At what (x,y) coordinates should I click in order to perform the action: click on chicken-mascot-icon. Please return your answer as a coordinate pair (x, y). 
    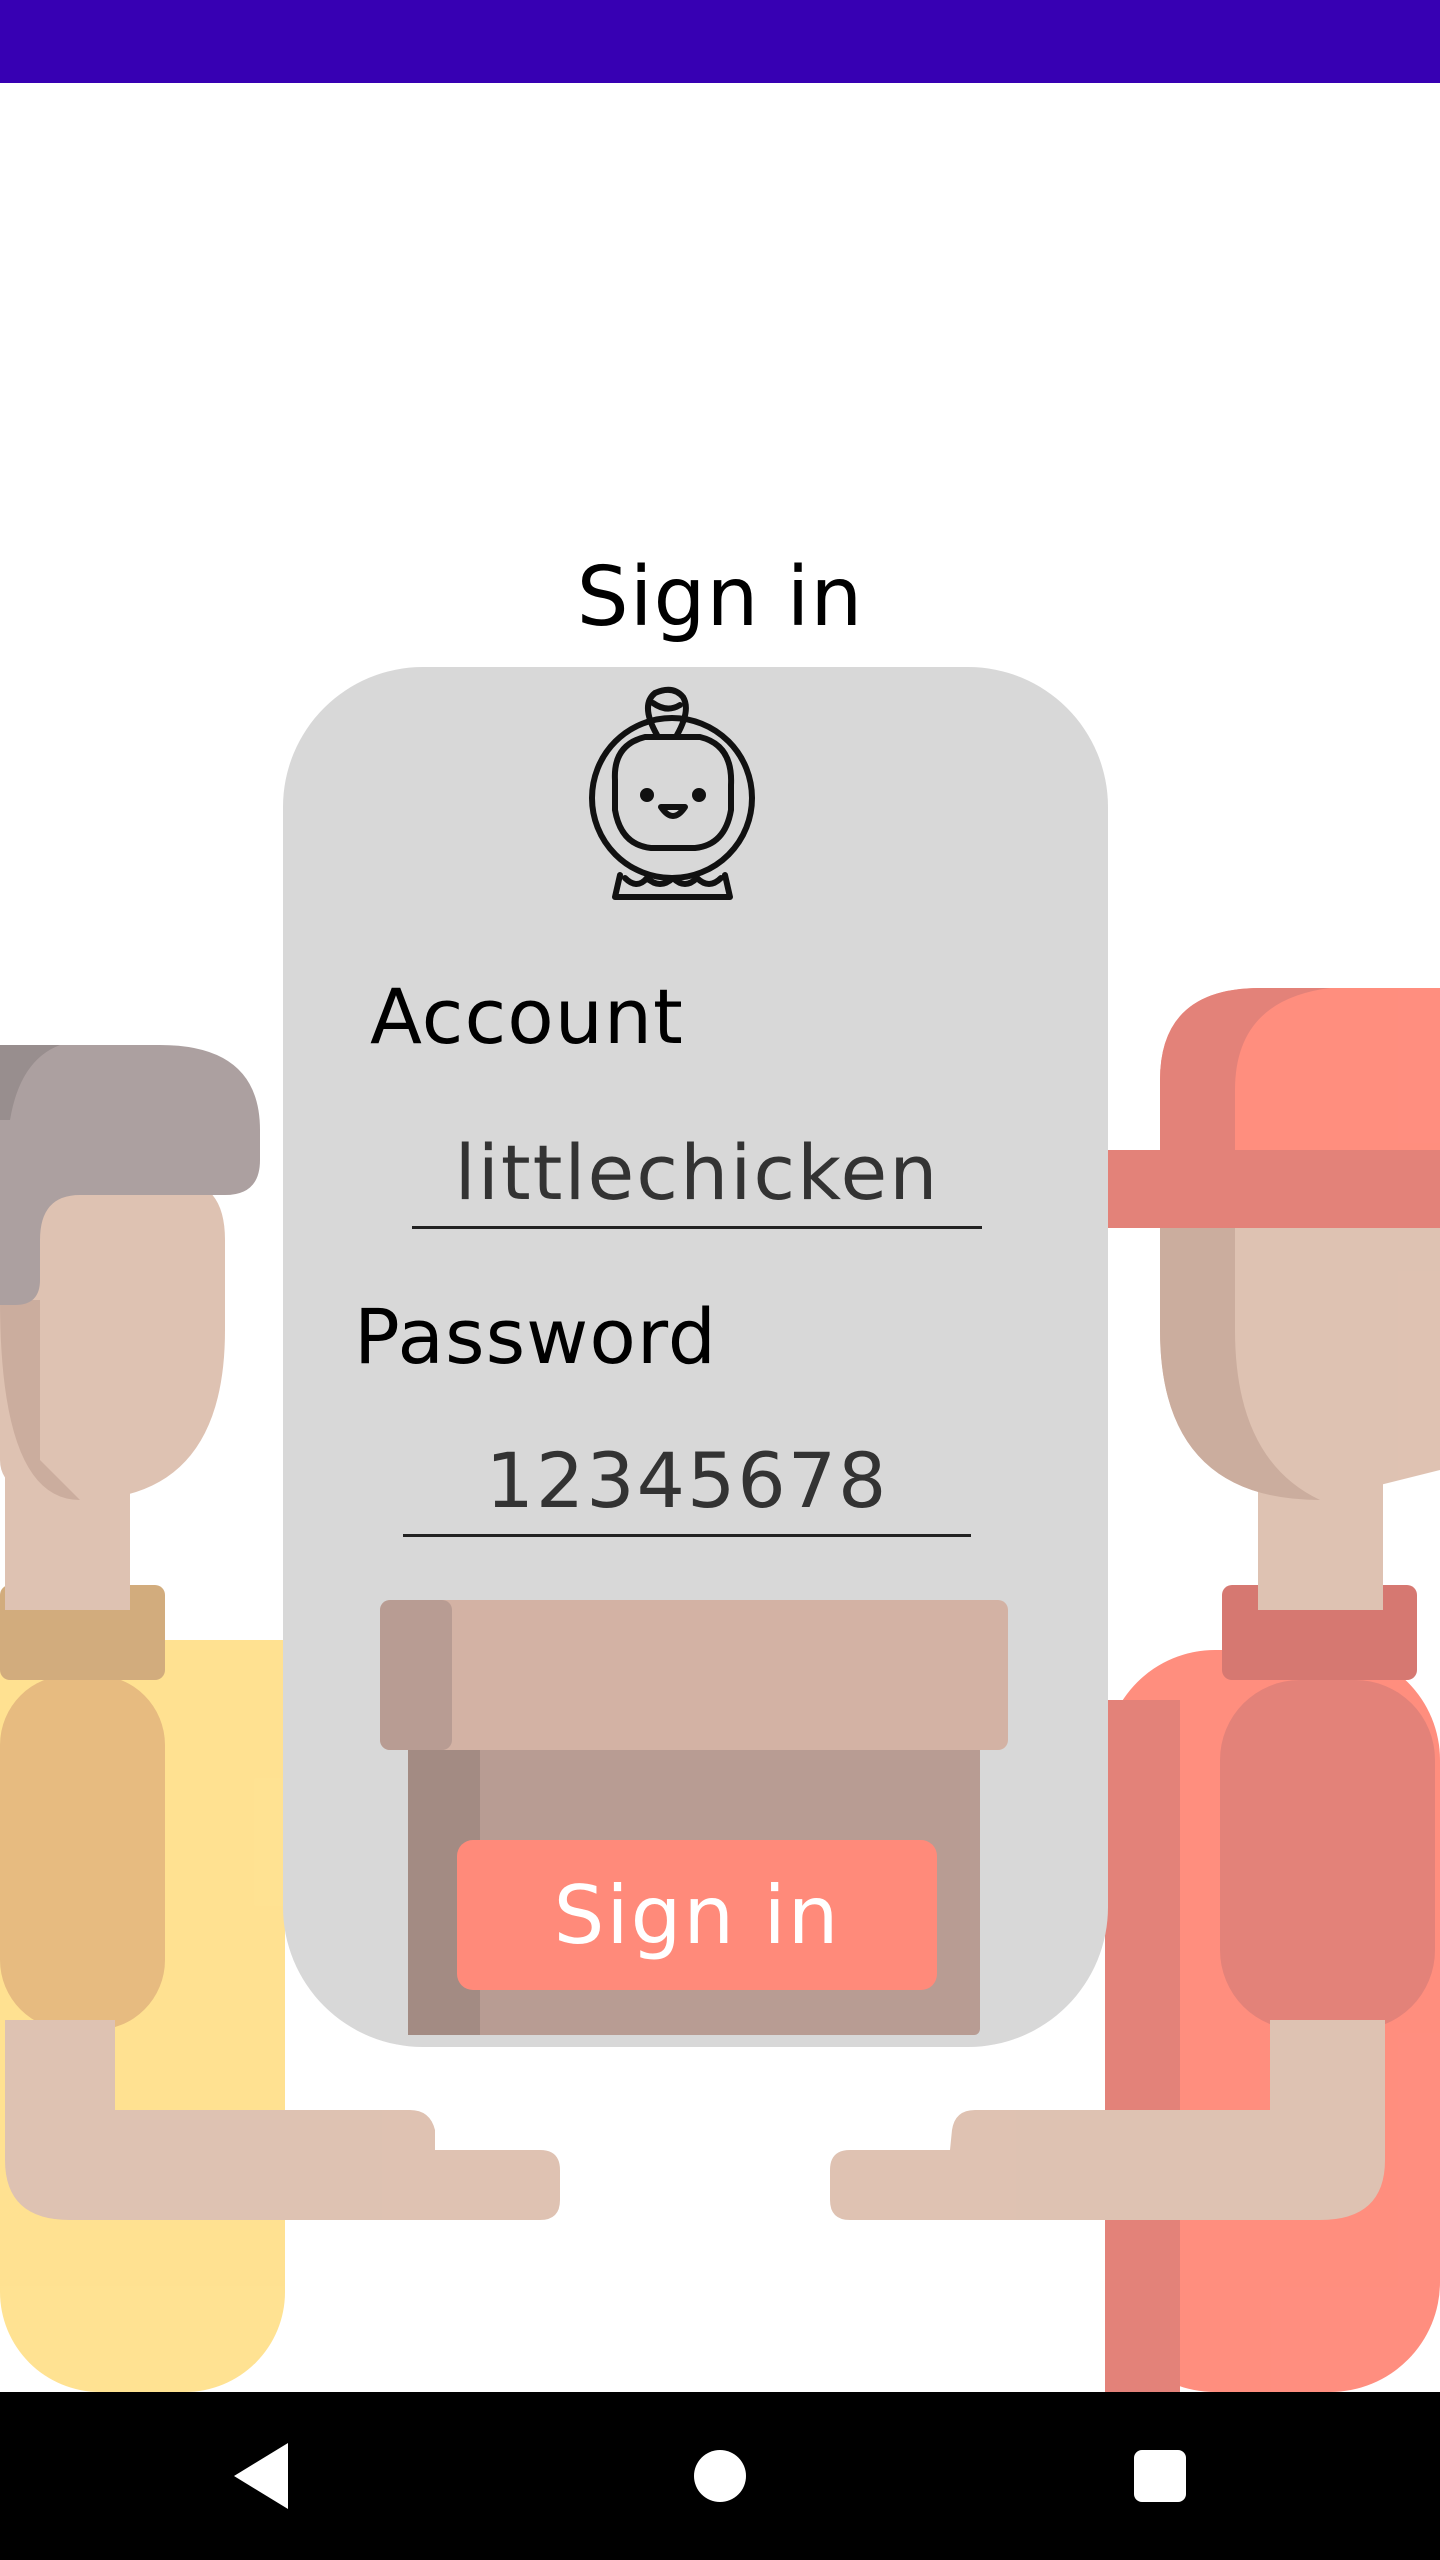
    Looking at the image, I should click on (672, 793).